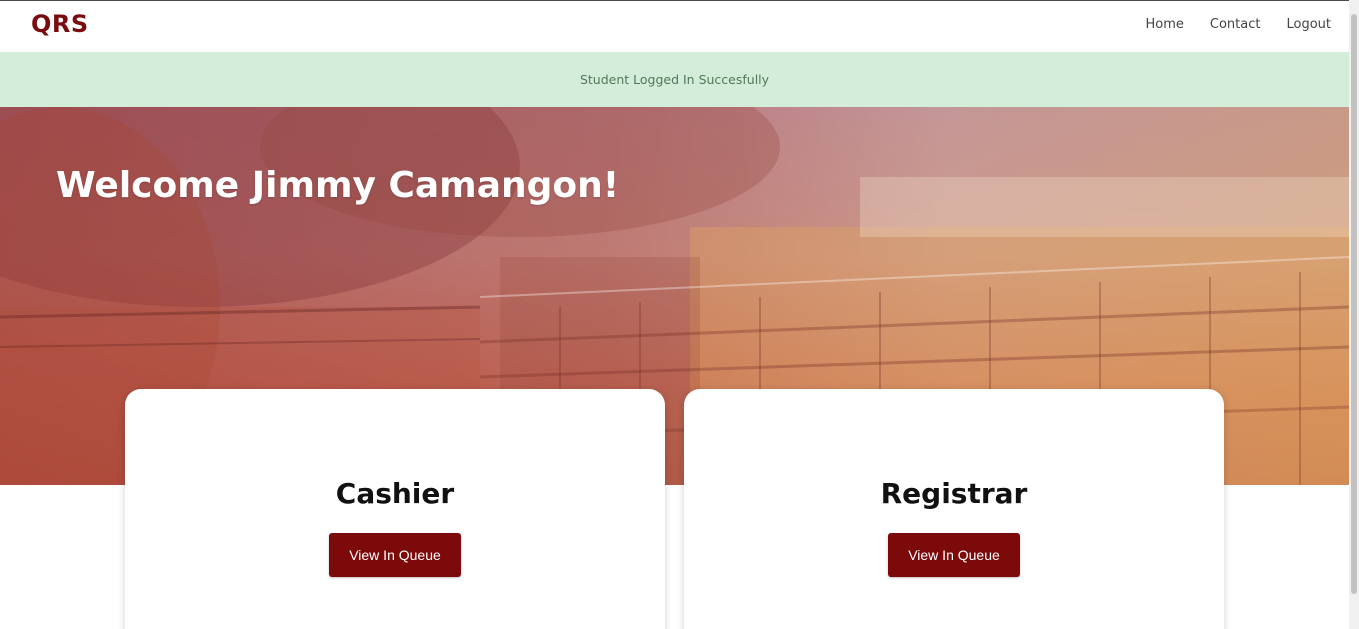 This screenshot has height=629, width=1359. I want to click on nav-link-logout: Logout, so click(1308, 24).